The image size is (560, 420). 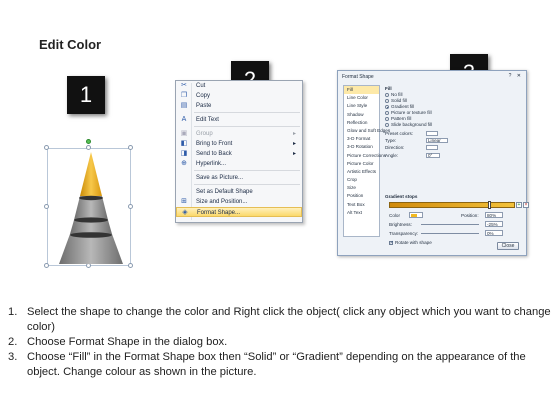 What do you see at coordinates (239, 120) in the screenshot?
I see `menu-item-edit-text: A Edit Text` at bounding box center [239, 120].